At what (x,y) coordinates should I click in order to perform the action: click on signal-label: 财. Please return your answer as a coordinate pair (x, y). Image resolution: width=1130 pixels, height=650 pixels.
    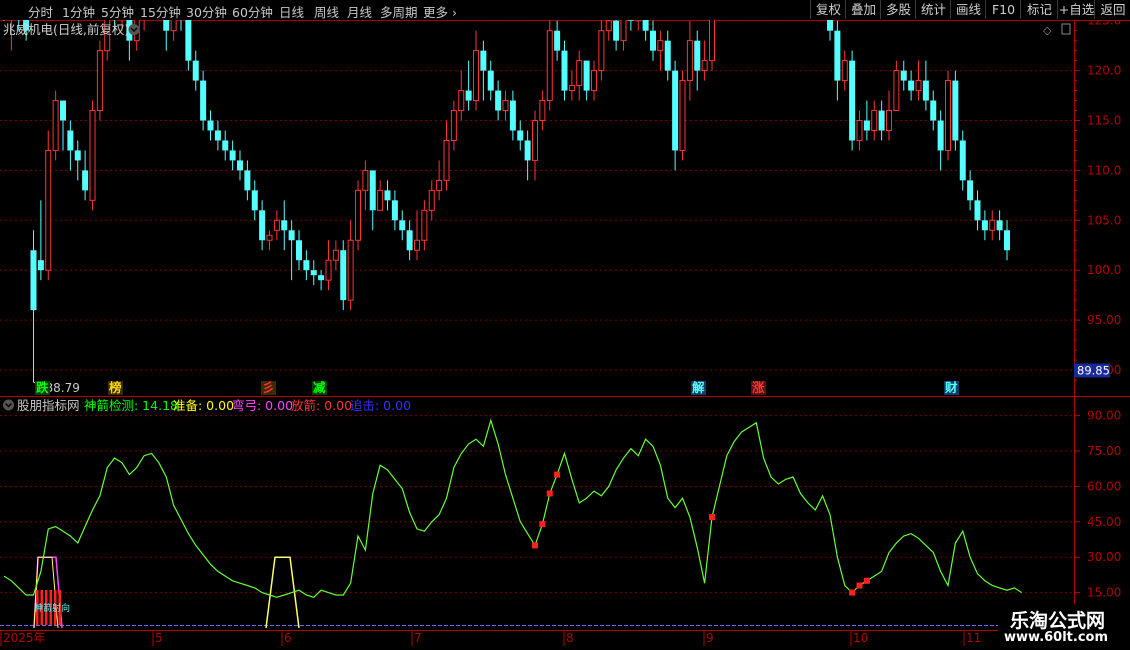
    Looking at the image, I should click on (951, 387).